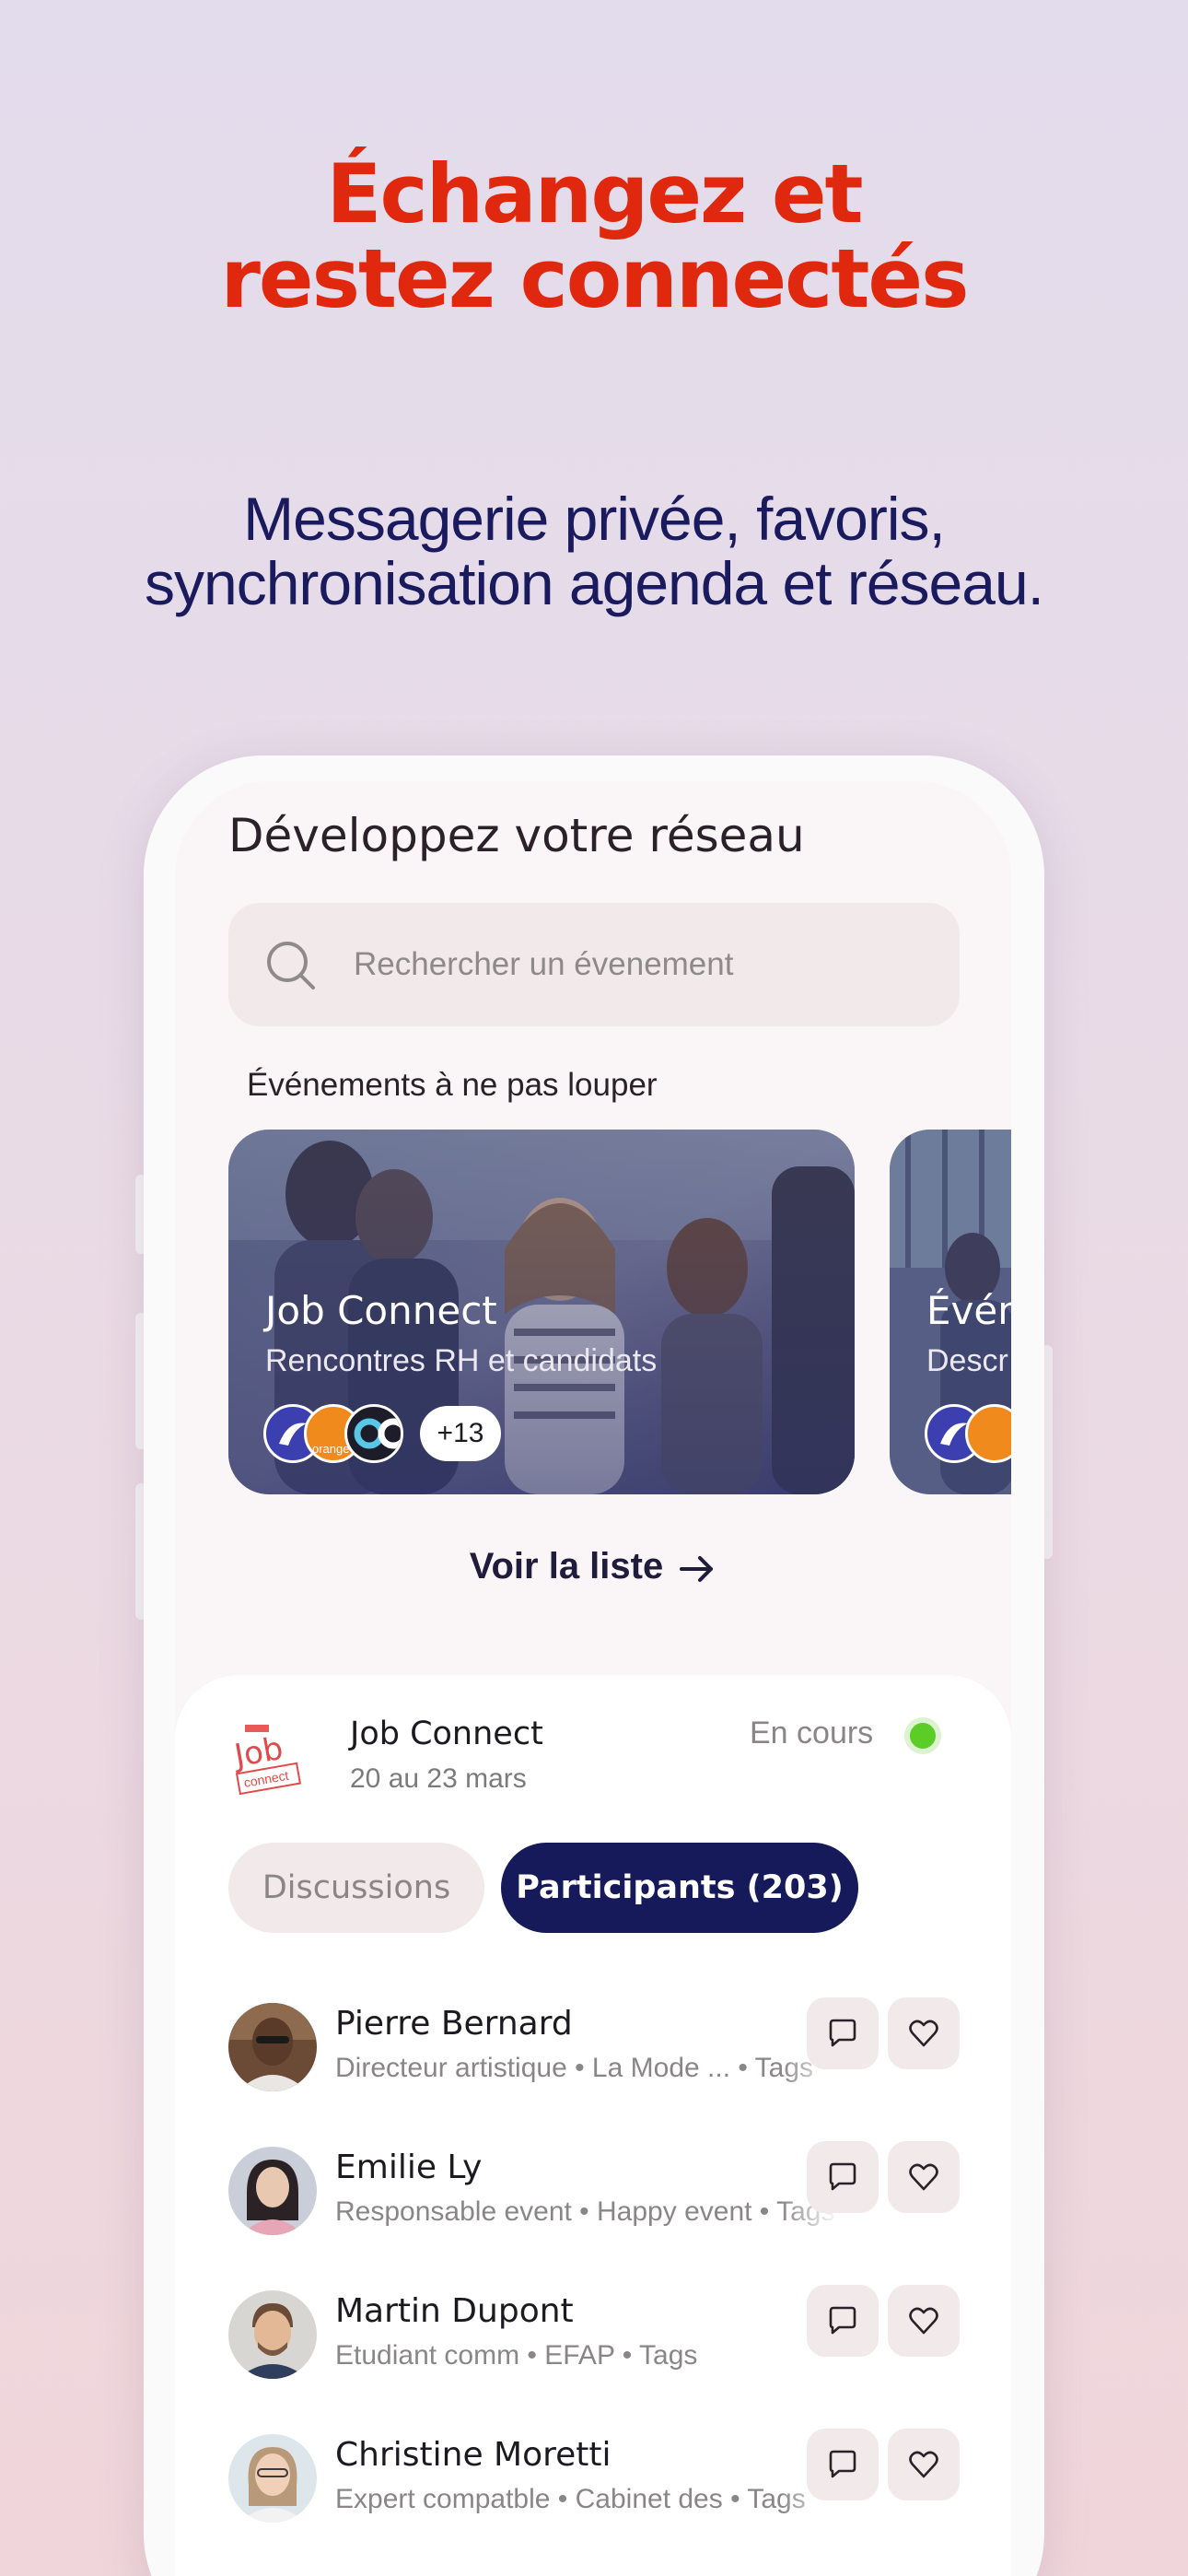 Image resolution: width=1188 pixels, height=2576 pixels. I want to click on event-card-title: Évén, so click(968, 1310).